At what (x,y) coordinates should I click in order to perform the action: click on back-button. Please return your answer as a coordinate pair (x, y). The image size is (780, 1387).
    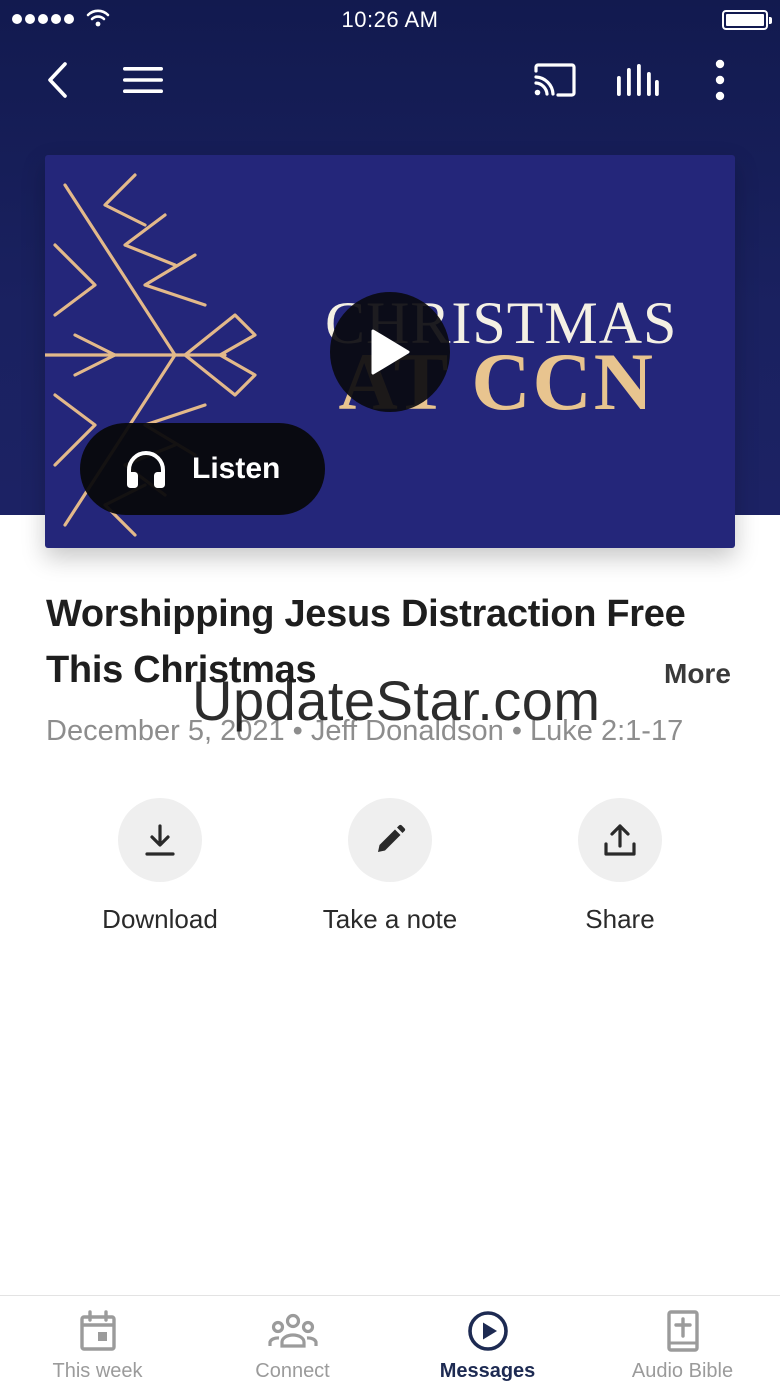
    Looking at the image, I should click on (57, 80).